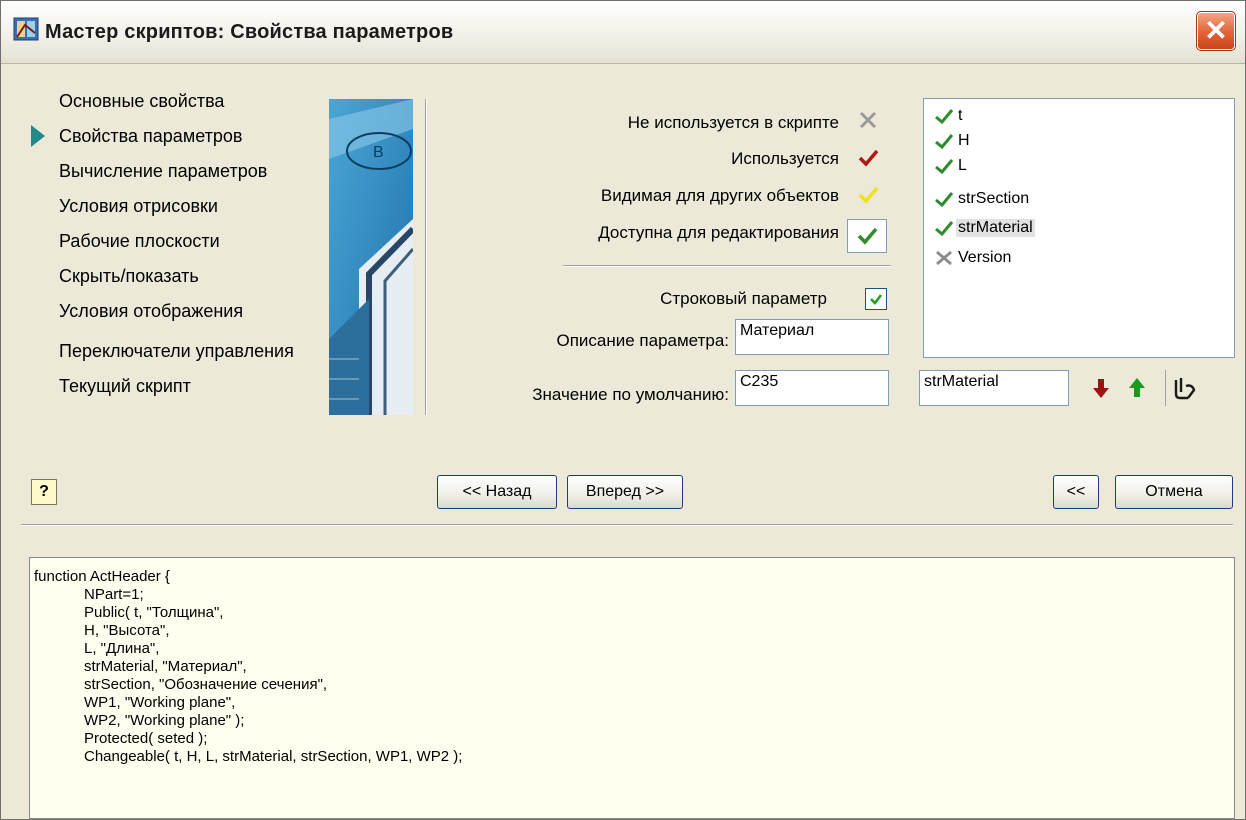 This screenshot has height=820, width=1246. What do you see at coordinates (994, 388) in the screenshot?
I see `param-name-input: strMaterial` at bounding box center [994, 388].